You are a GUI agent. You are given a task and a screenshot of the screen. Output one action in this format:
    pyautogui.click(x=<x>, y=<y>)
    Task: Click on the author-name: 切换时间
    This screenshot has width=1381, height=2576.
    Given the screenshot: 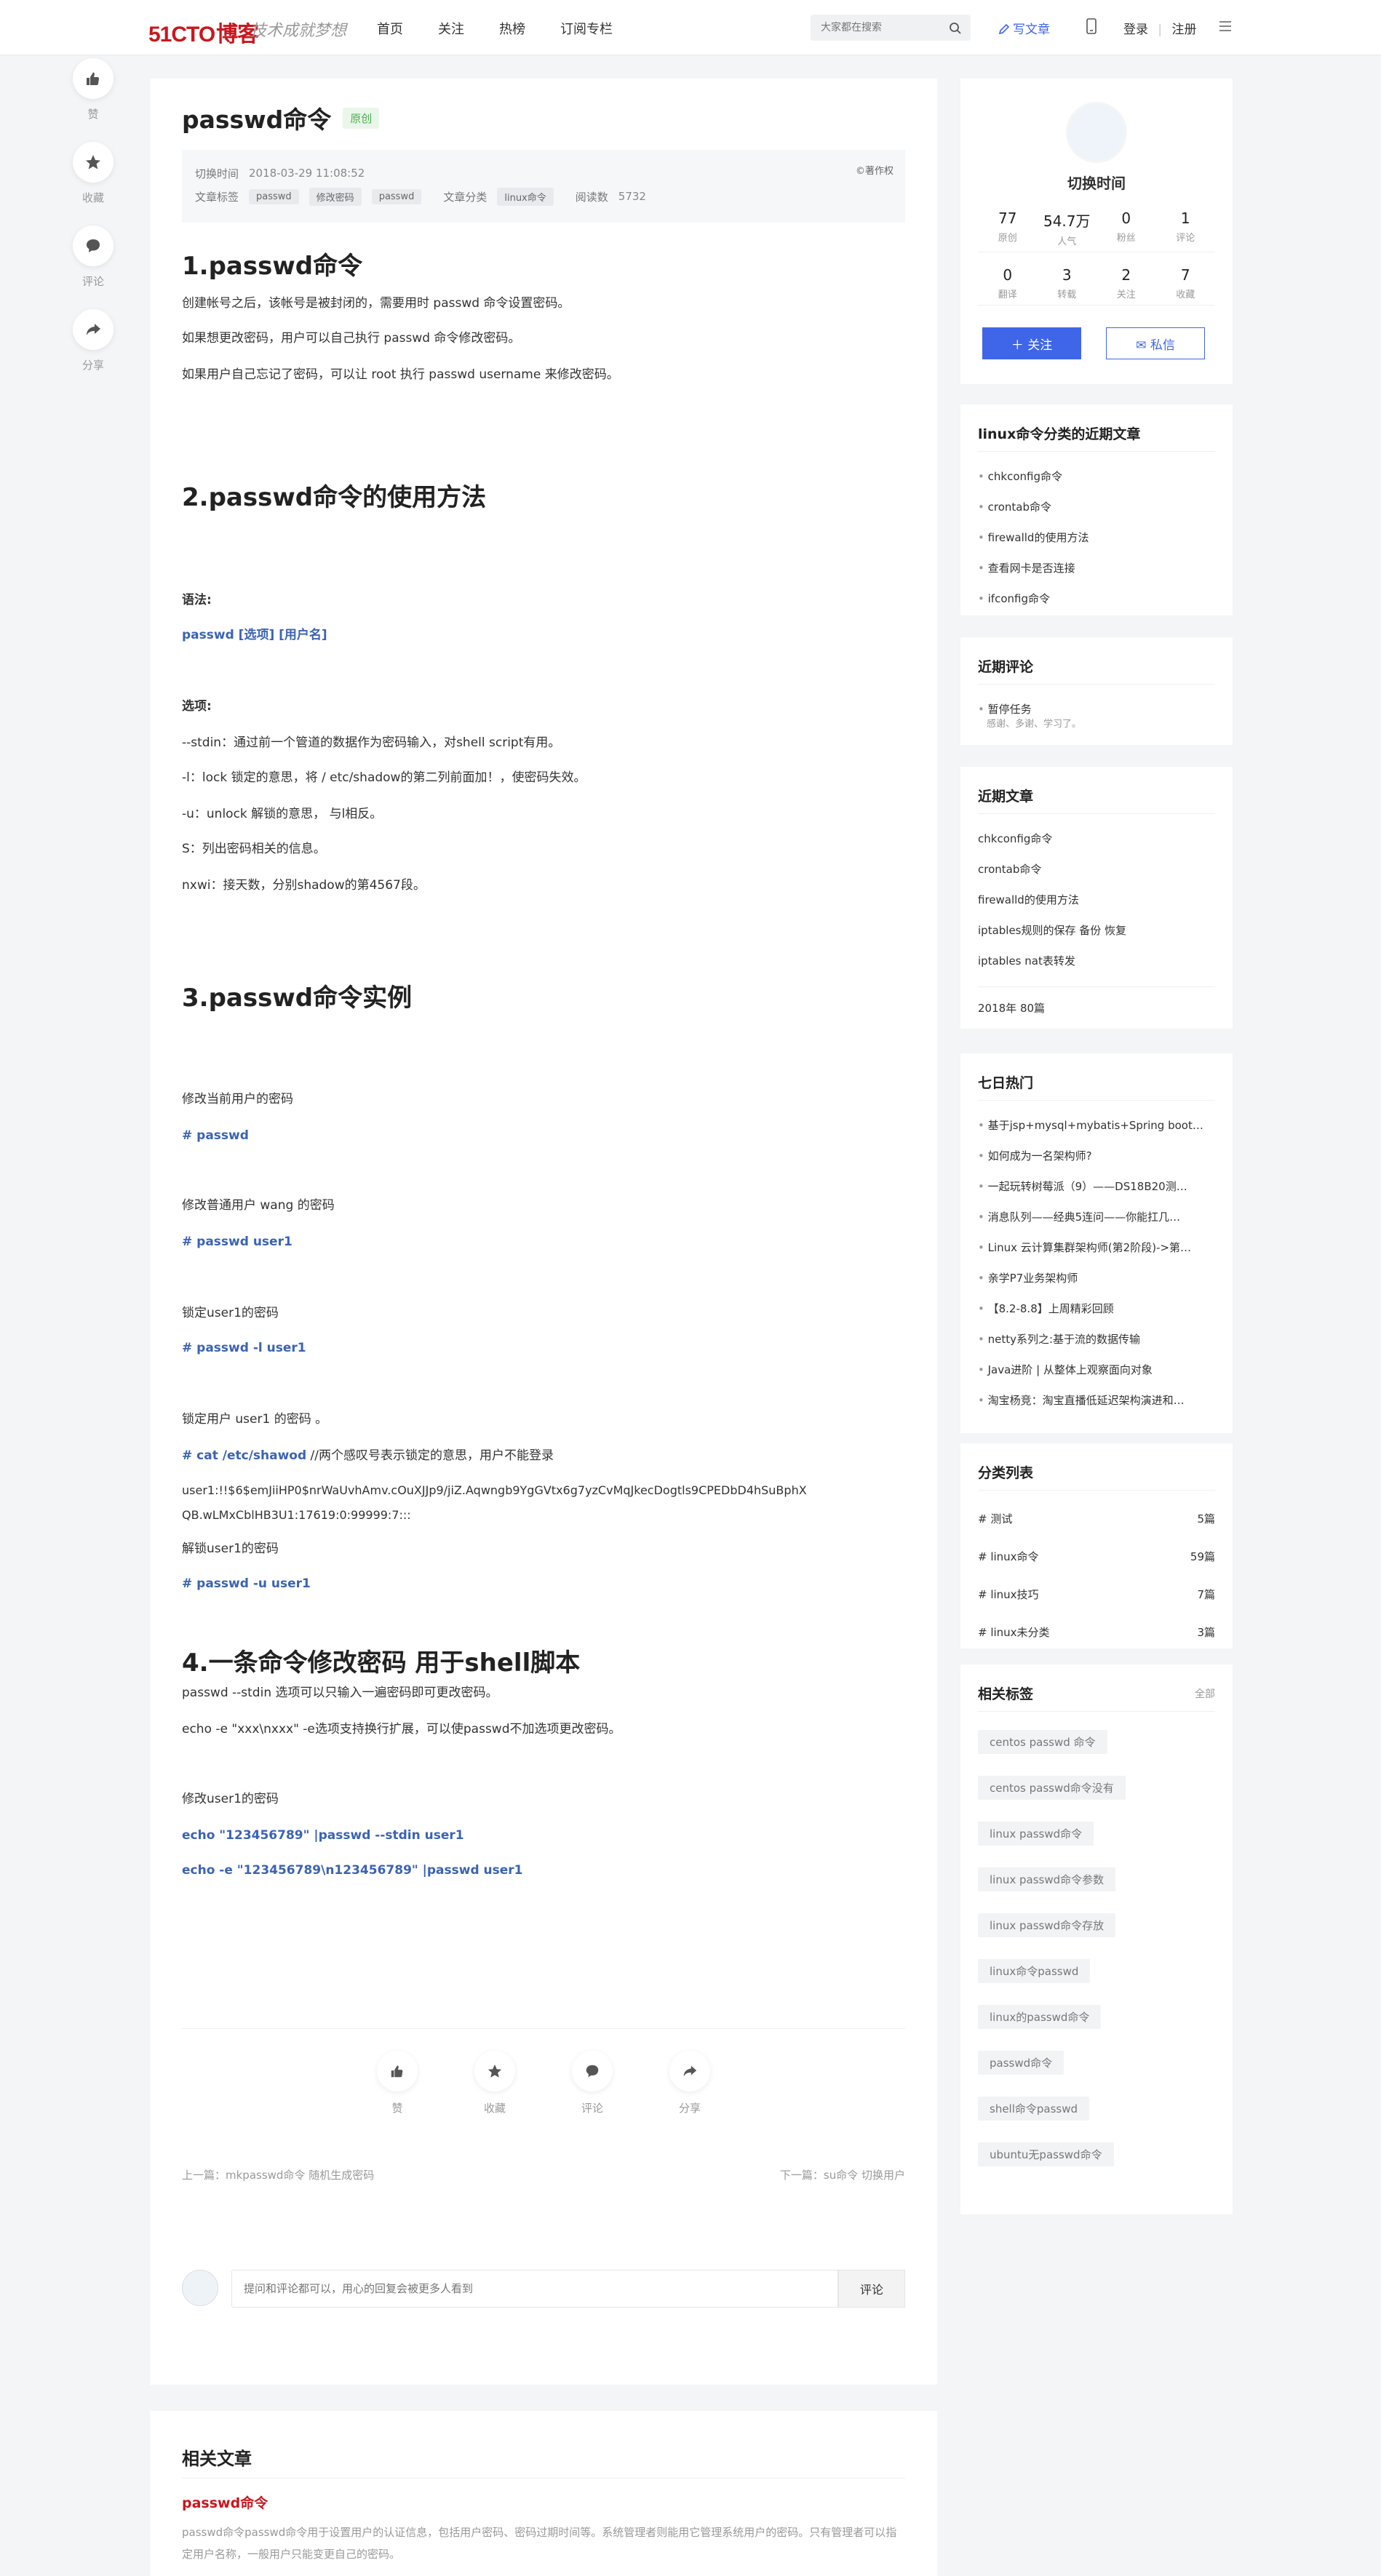 What is the action you would take?
    pyautogui.click(x=1096, y=182)
    